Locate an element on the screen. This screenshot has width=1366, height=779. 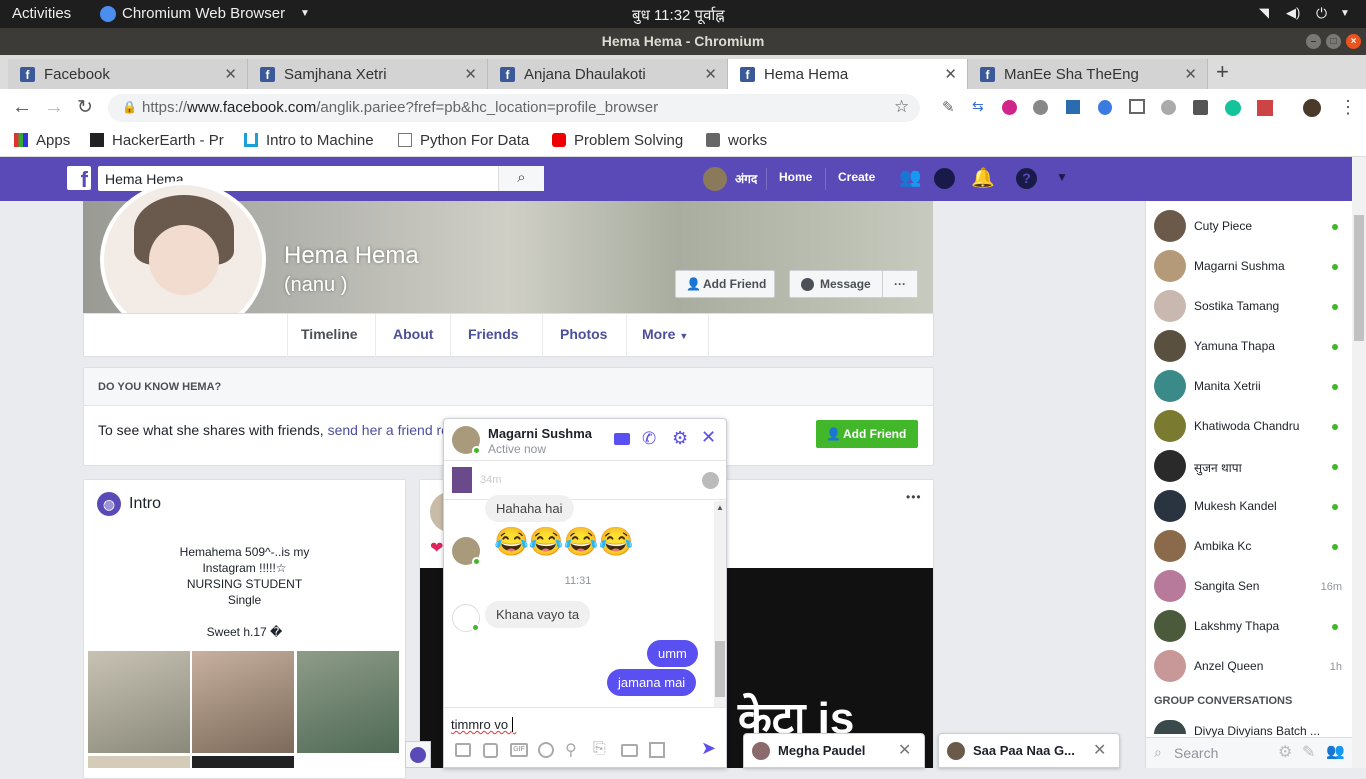
forward-icon: → is located at coordinates (54, 107).